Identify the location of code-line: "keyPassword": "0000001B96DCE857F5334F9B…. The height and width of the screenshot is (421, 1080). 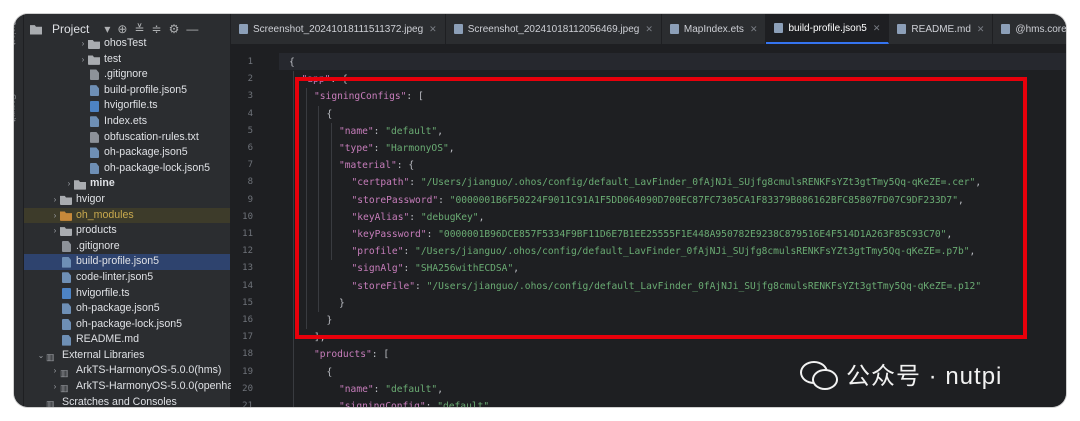
(652, 234).